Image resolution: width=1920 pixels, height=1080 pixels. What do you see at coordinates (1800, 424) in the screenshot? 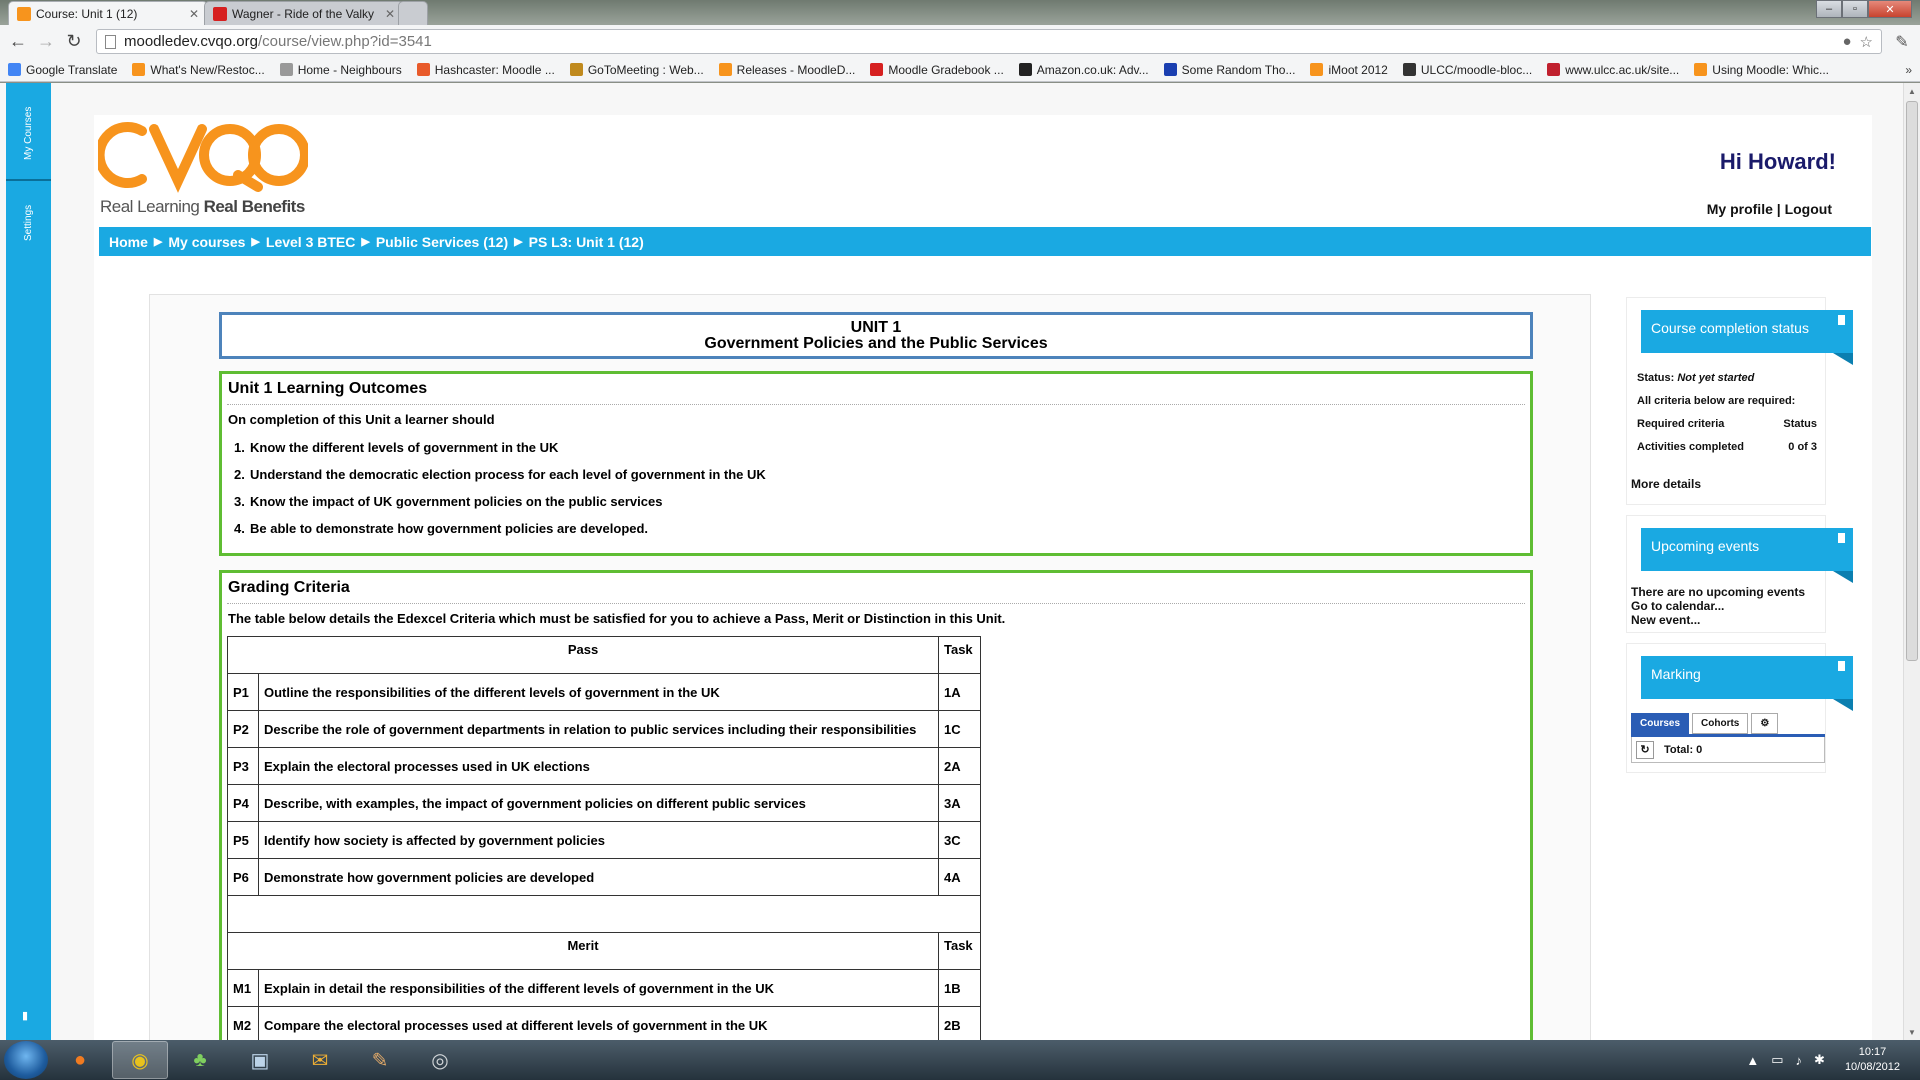
I see `criteria-status-label: Status` at bounding box center [1800, 424].